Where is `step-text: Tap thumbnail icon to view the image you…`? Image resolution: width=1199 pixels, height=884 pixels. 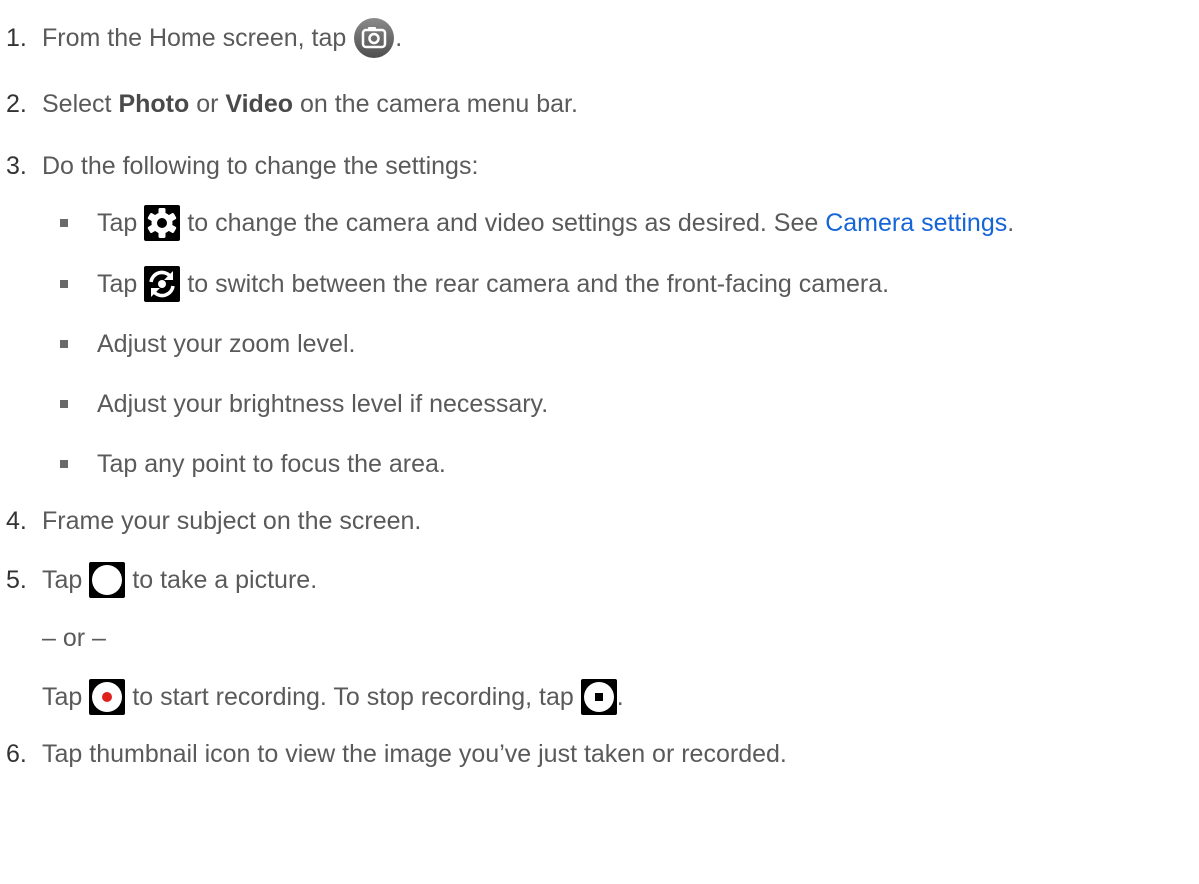 step-text: Tap thumbnail icon to view the image you… is located at coordinates (414, 753).